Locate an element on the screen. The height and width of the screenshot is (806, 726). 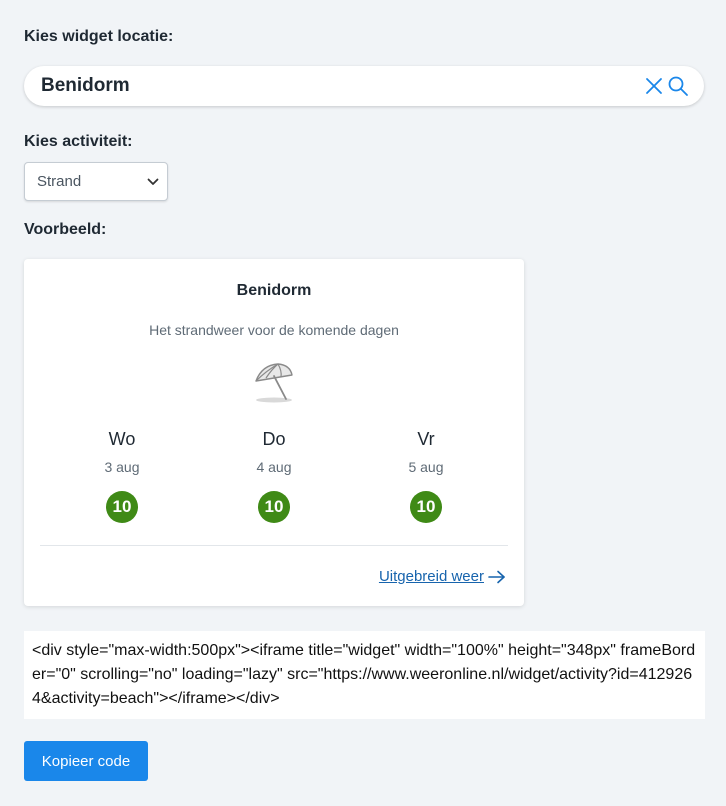
location-search-input is located at coordinates (333, 86).